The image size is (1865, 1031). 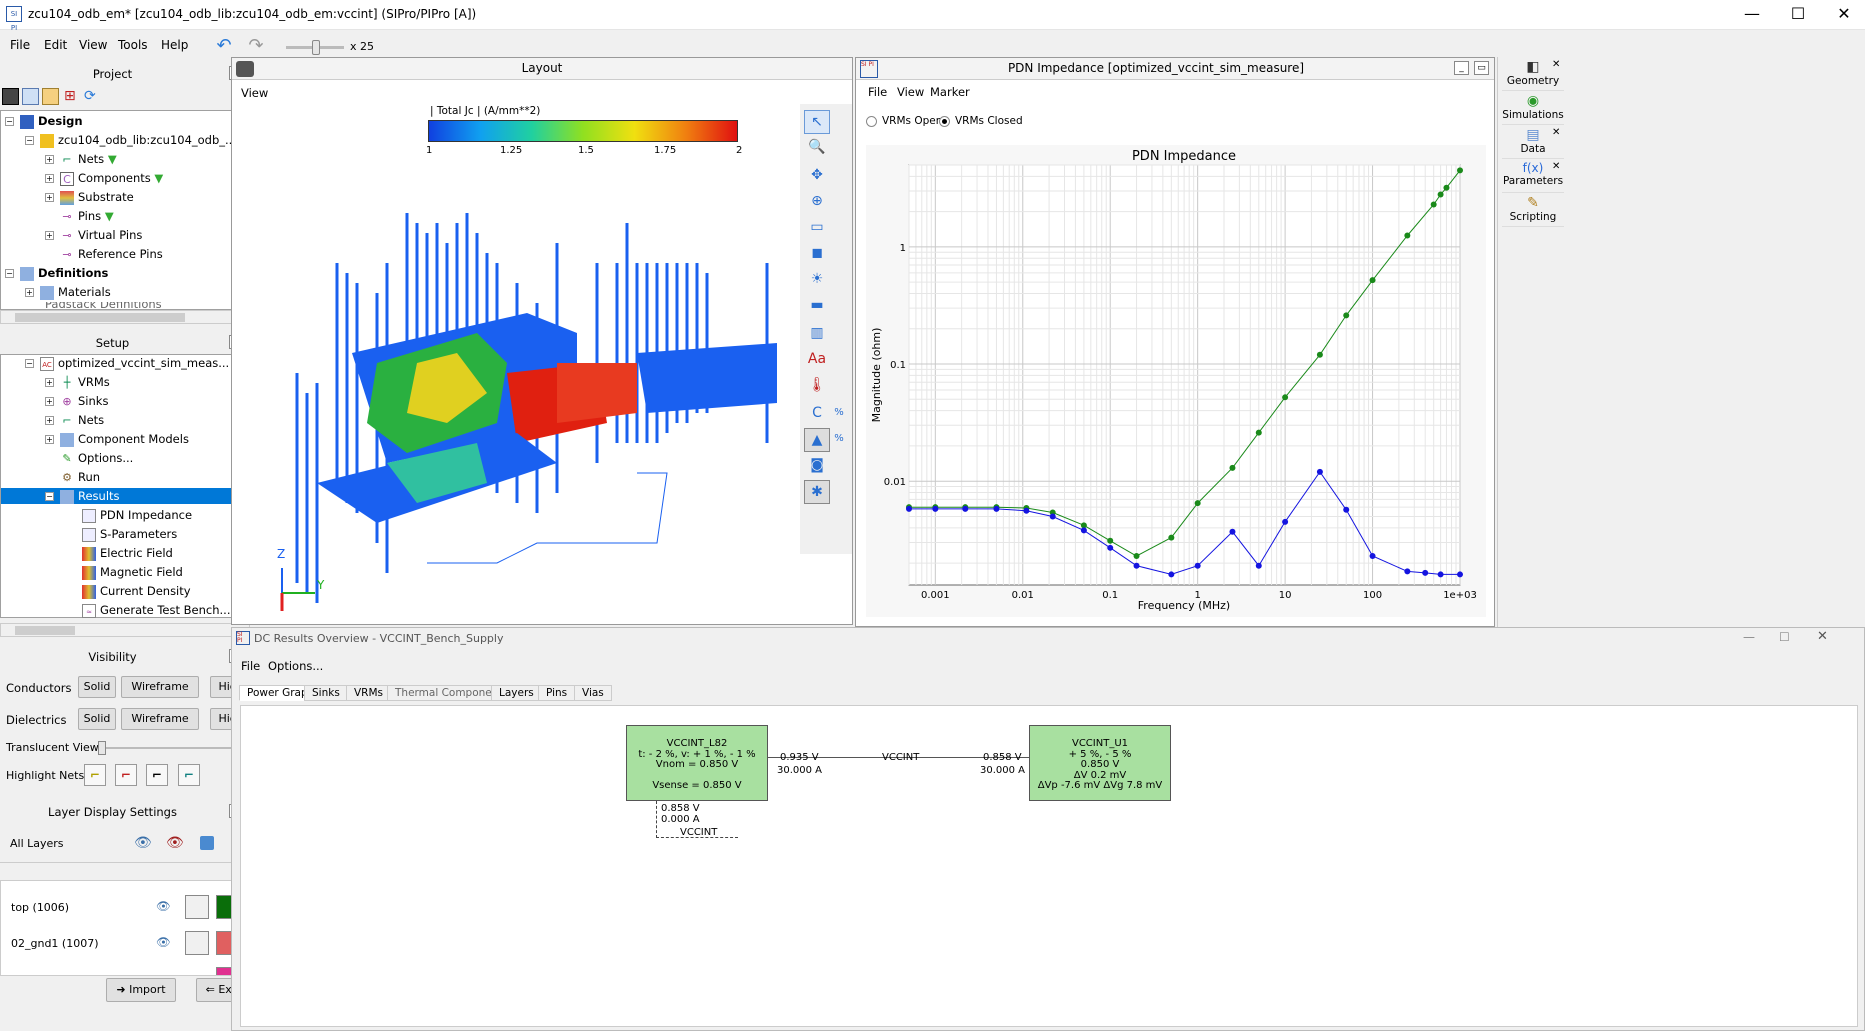 What do you see at coordinates (50, 96) in the screenshot?
I see `component-view-icon` at bounding box center [50, 96].